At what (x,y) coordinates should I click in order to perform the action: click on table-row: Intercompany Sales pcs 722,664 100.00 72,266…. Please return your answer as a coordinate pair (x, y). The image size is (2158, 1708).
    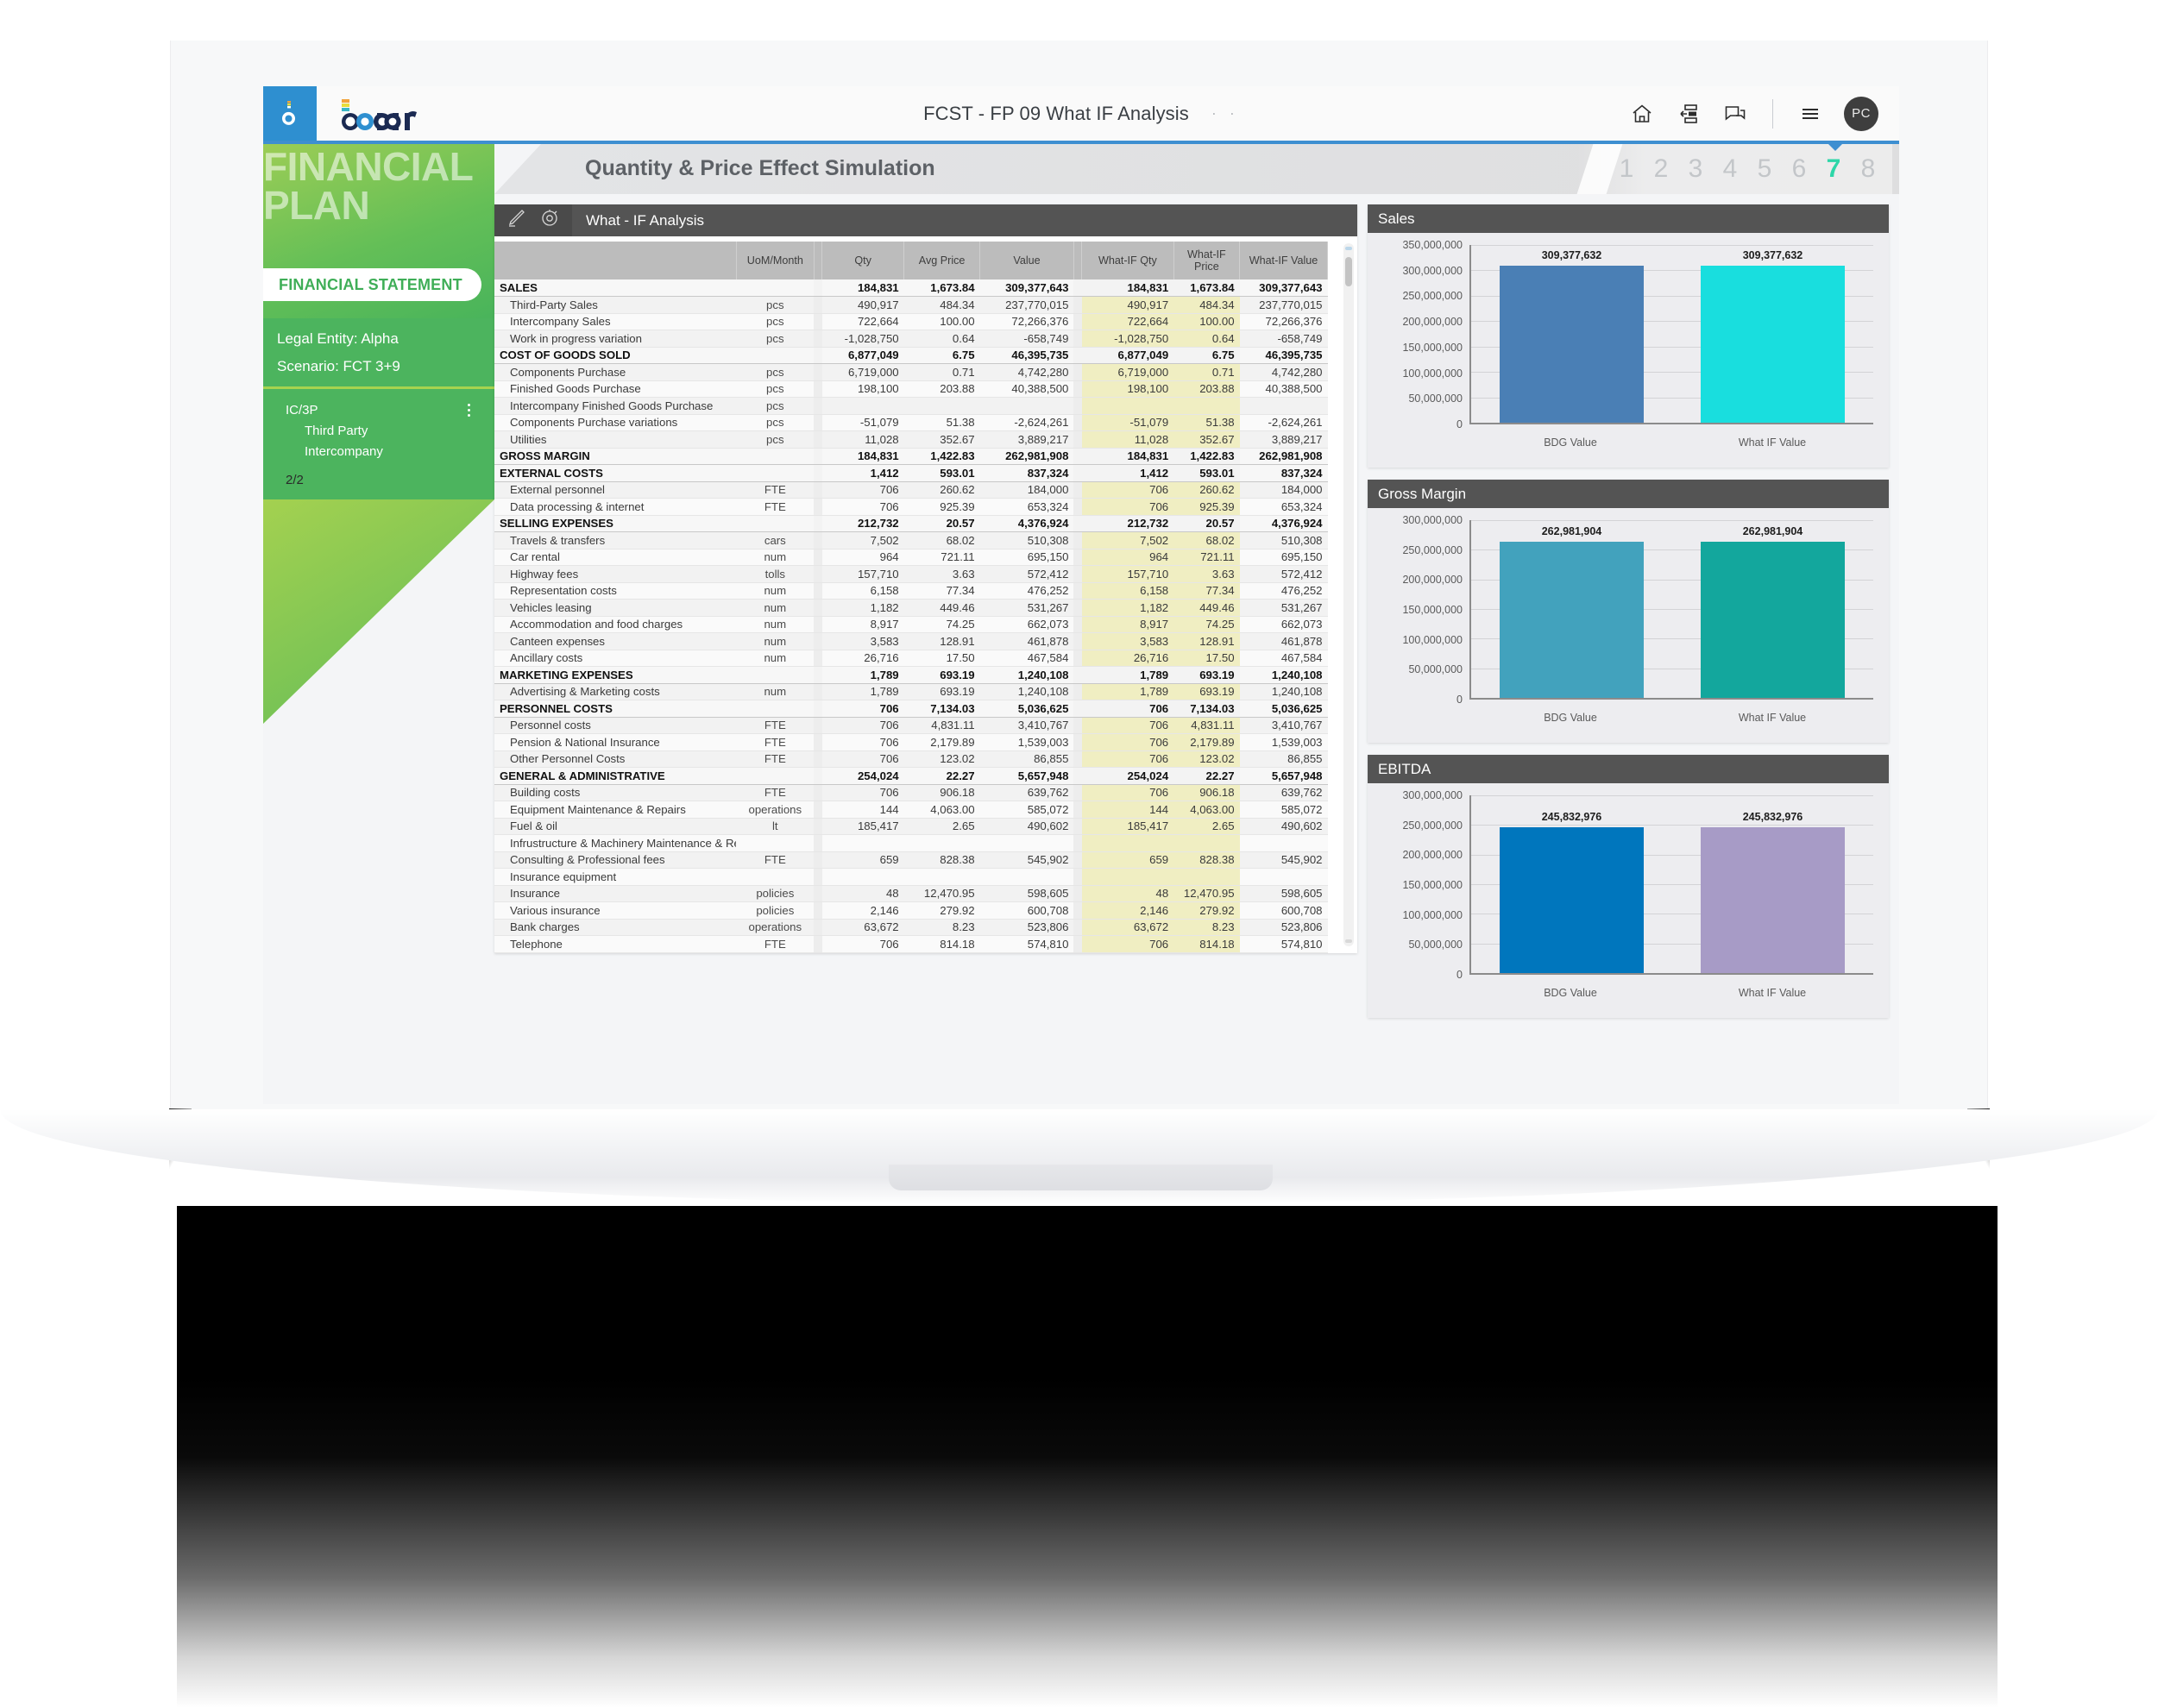
    Looking at the image, I should click on (911, 321).